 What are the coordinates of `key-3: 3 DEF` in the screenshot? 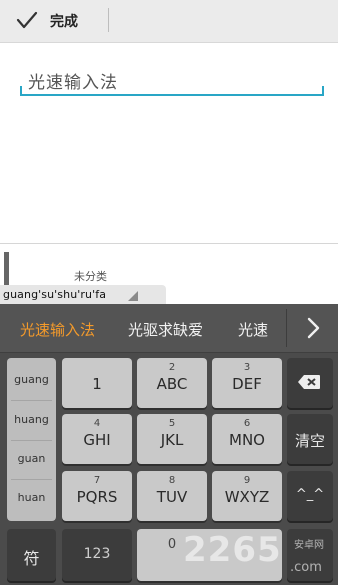 It's located at (247, 383).